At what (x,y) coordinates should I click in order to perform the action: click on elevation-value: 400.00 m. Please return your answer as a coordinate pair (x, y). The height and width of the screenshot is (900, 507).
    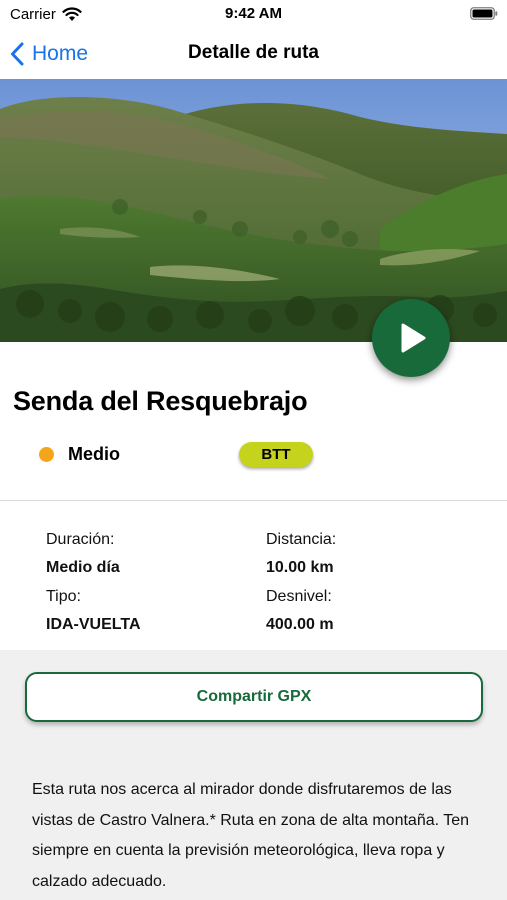
    Looking at the image, I should click on (300, 624).